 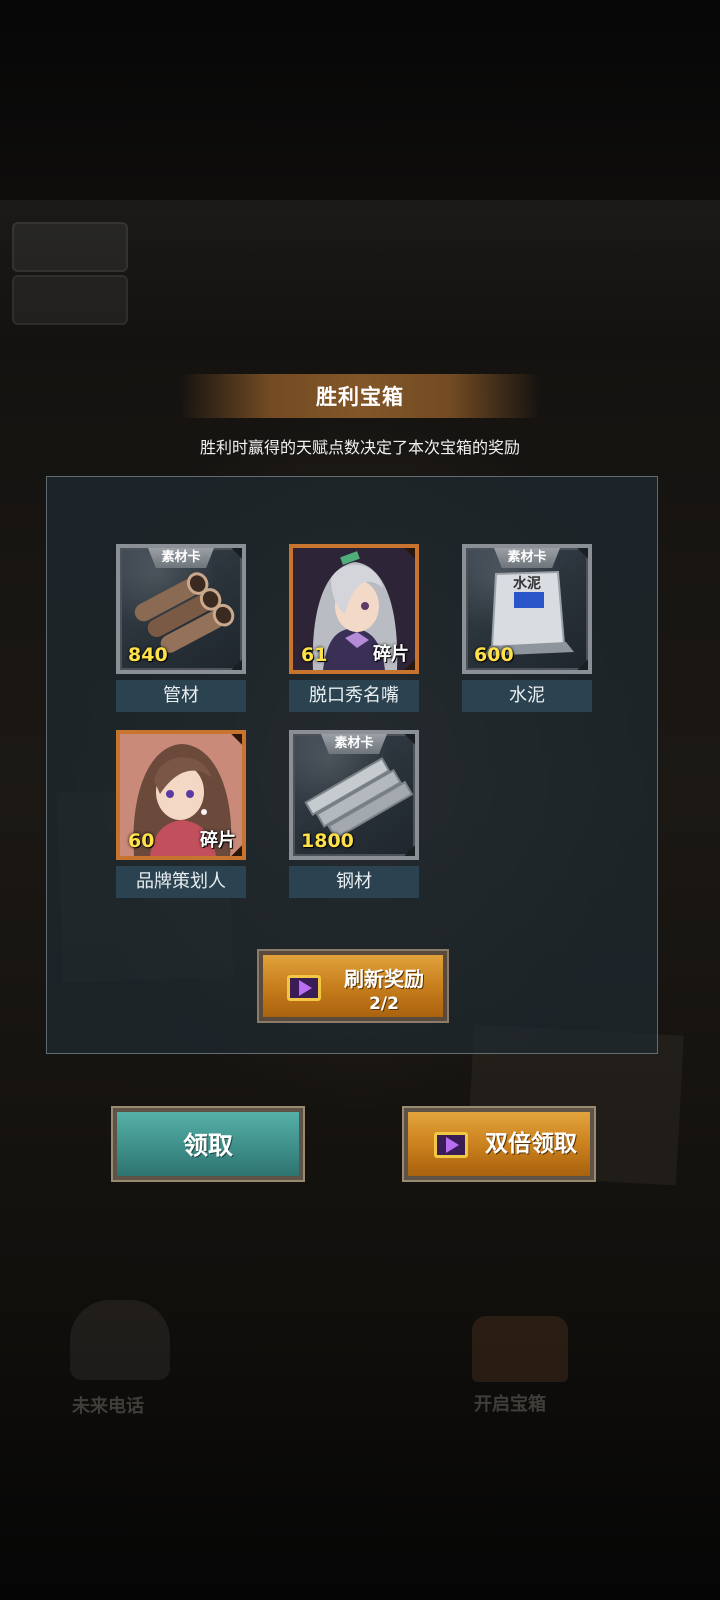 What do you see at coordinates (314, 655) in the screenshot?
I see `reward-quantity: 61` at bounding box center [314, 655].